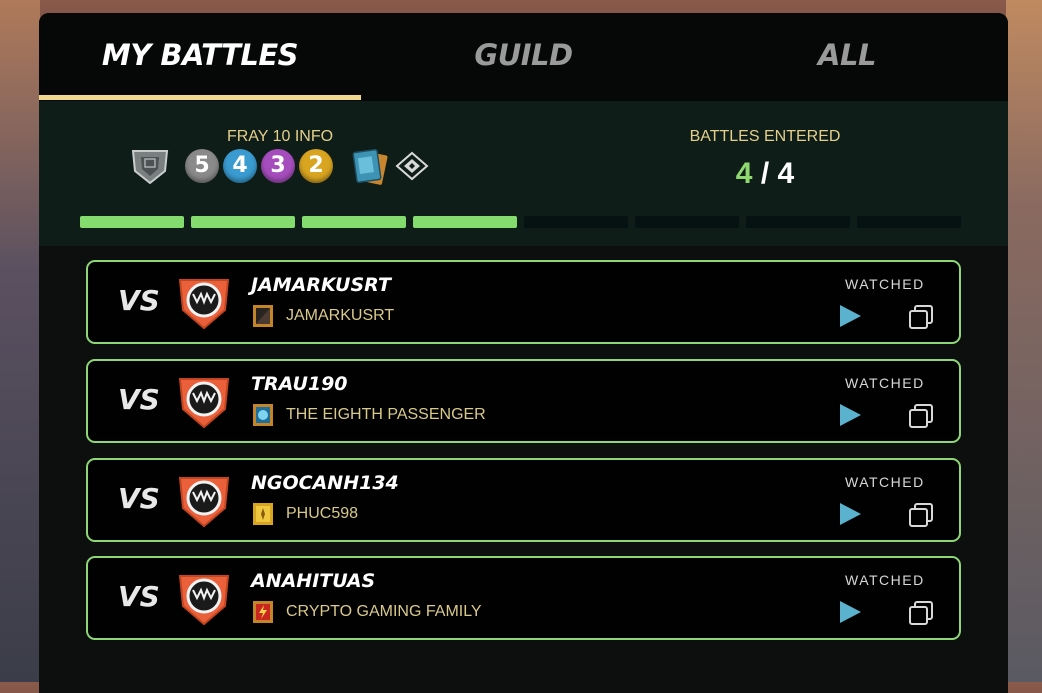  What do you see at coordinates (847, 55) in the screenshot?
I see `tab-all: ALL` at bounding box center [847, 55].